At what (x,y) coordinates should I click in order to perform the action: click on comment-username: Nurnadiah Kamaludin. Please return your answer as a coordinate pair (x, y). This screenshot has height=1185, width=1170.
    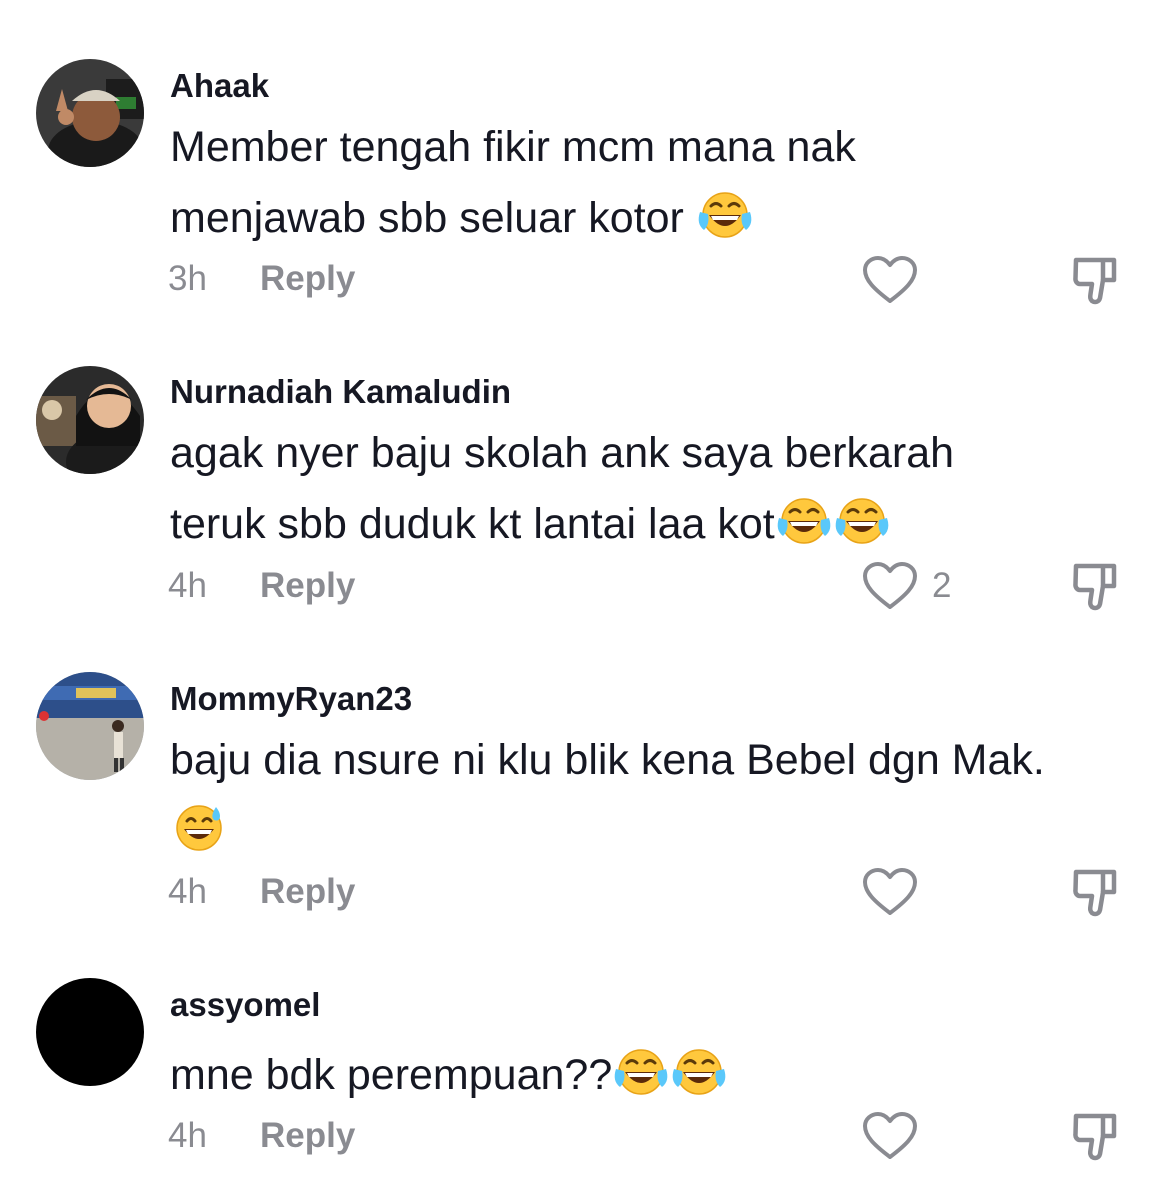
    Looking at the image, I should click on (340, 392).